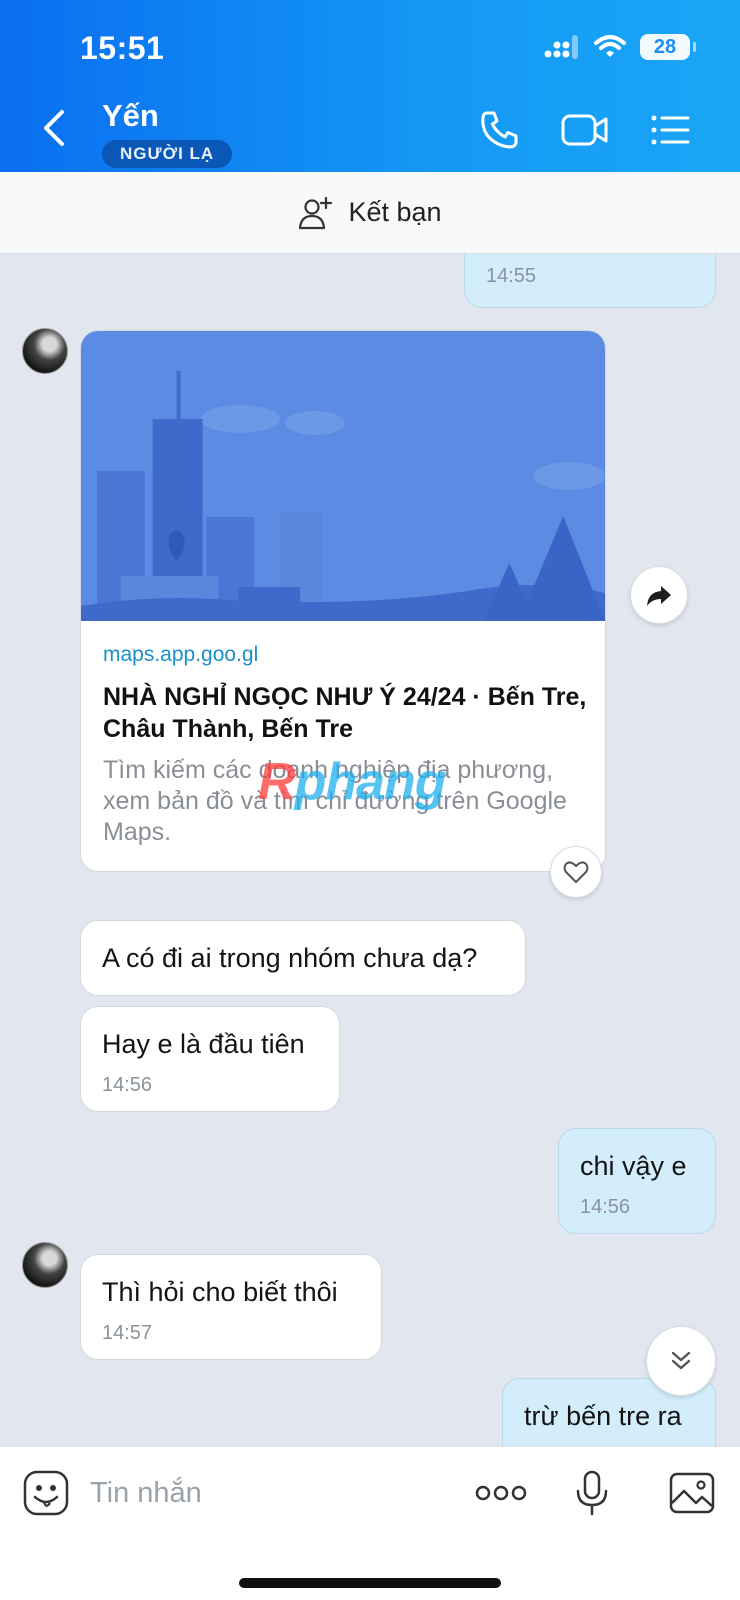 This screenshot has width=740, height=1600. Describe the element at coordinates (603, 1416) in the screenshot. I see `message-text: trừ bến tre ra` at that location.